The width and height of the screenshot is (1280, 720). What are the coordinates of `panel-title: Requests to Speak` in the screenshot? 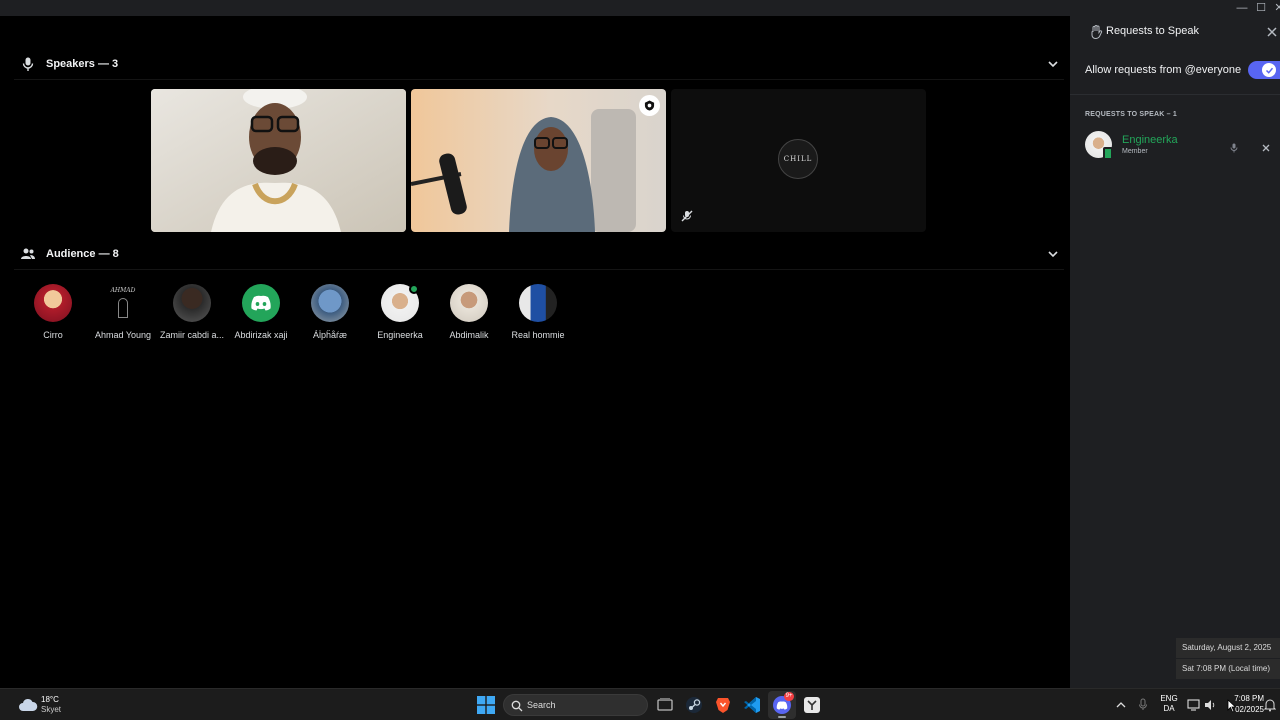 It's located at (1152, 31).